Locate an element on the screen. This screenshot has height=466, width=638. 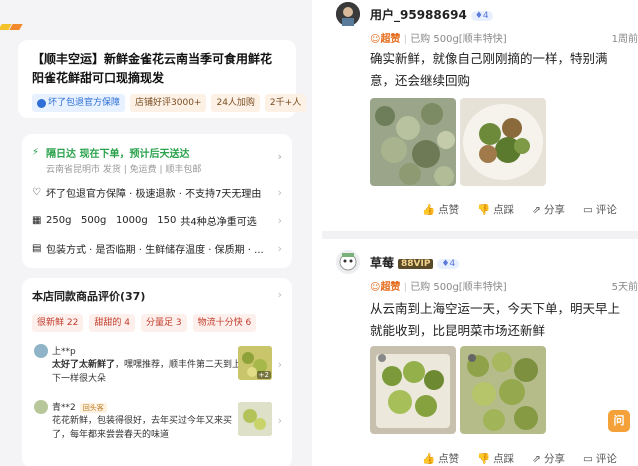
post-username: 用户_95988694 ♦4 is located at coordinates (431, 14).